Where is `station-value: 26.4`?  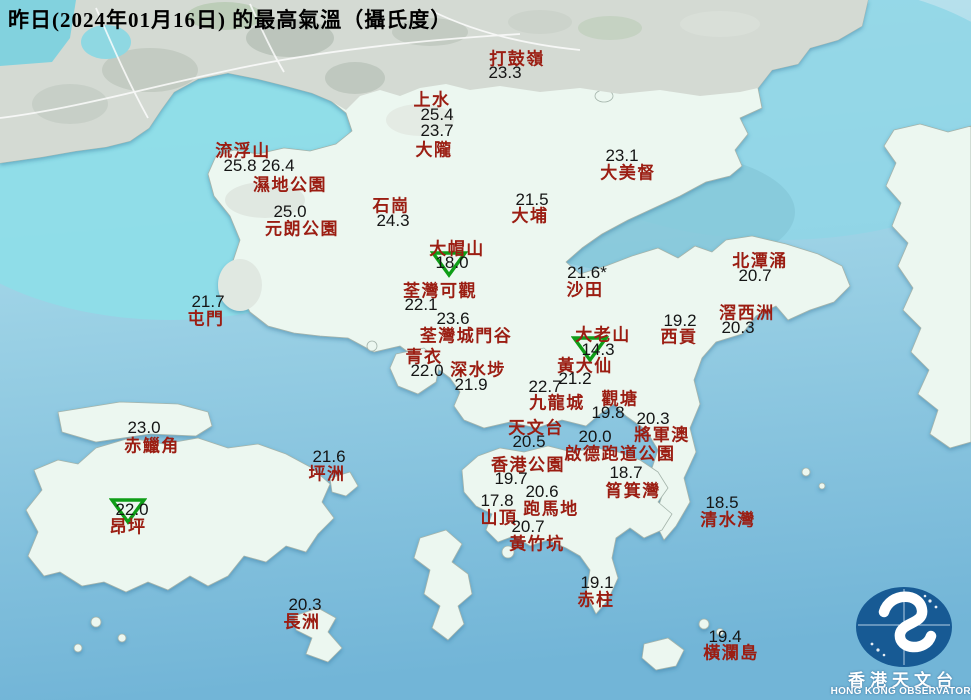 station-value: 26.4 is located at coordinates (278, 165).